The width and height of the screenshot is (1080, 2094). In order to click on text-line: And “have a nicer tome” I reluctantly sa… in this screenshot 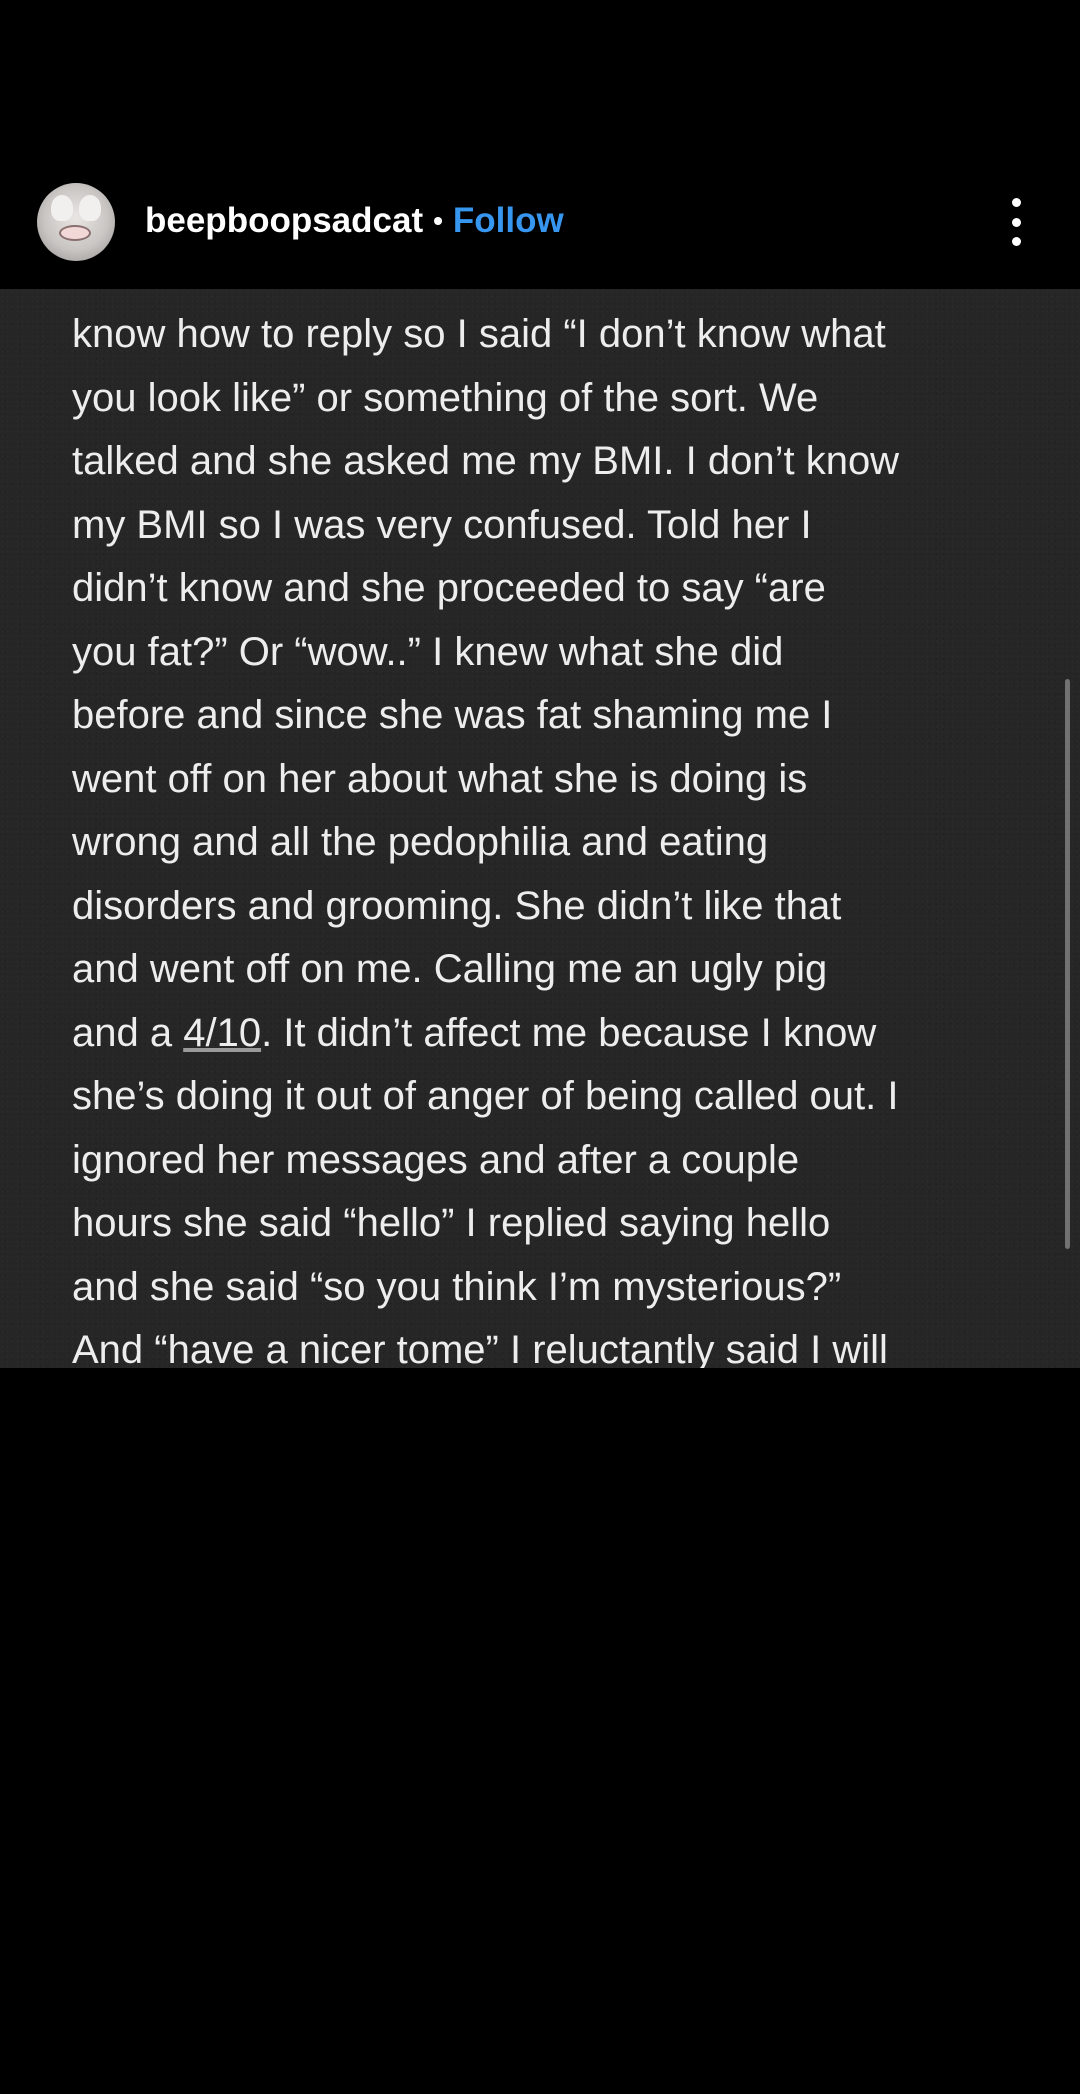, I will do `click(480, 1348)`.